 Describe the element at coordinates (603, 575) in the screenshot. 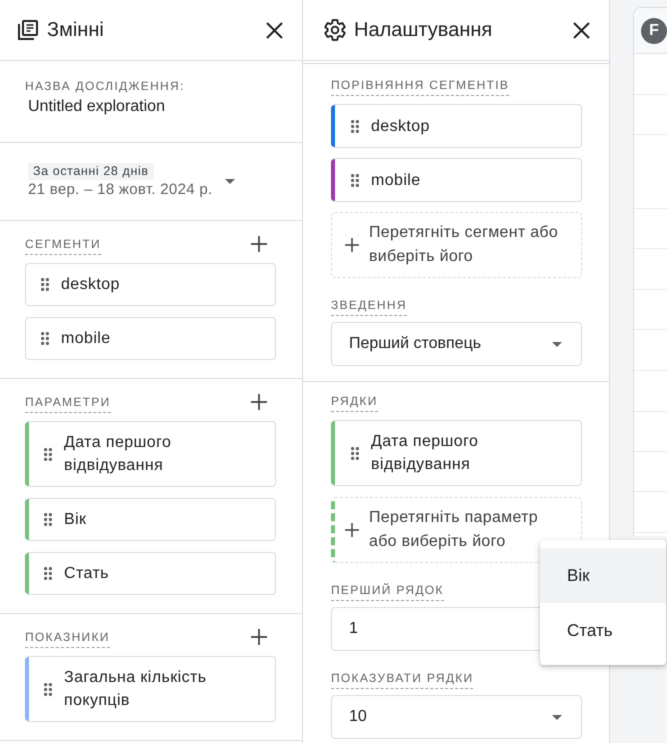

I see `menu-item: Вік` at that location.